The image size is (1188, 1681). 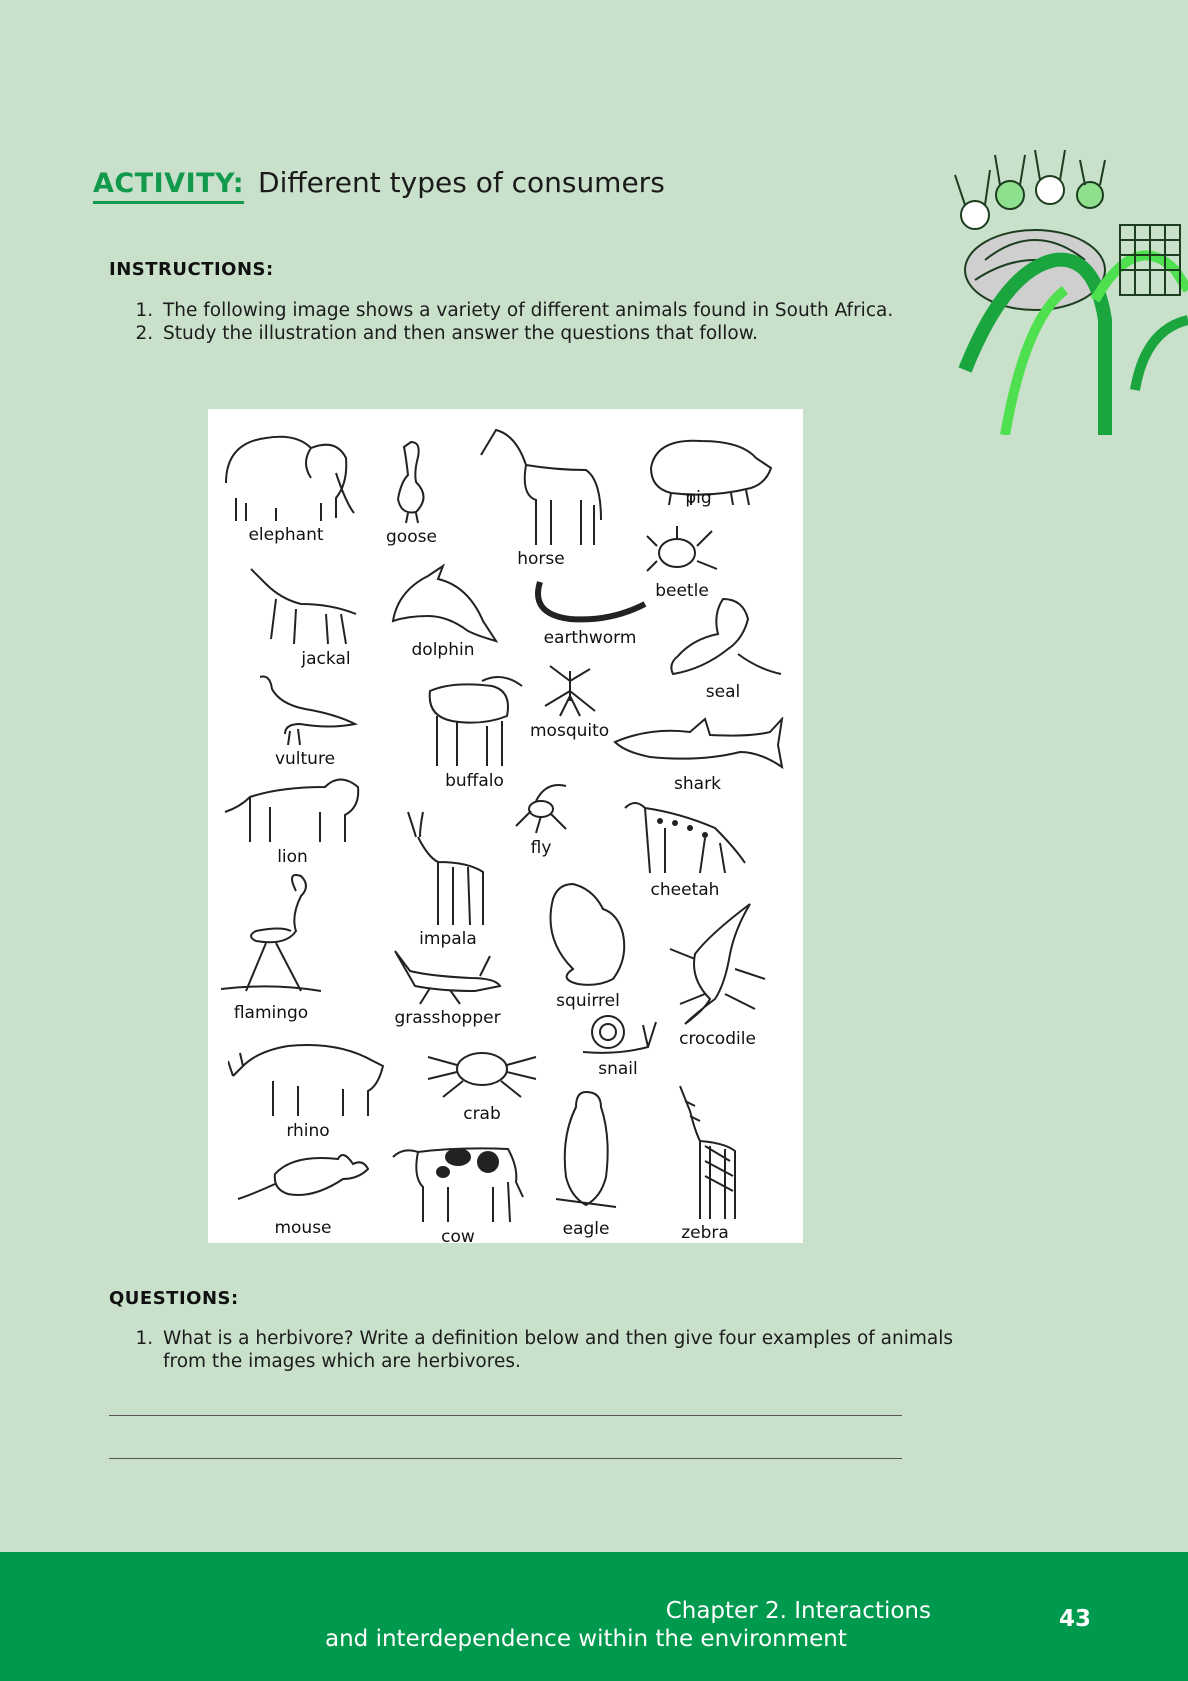 I want to click on animal-label: elephant, so click(x=286, y=535).